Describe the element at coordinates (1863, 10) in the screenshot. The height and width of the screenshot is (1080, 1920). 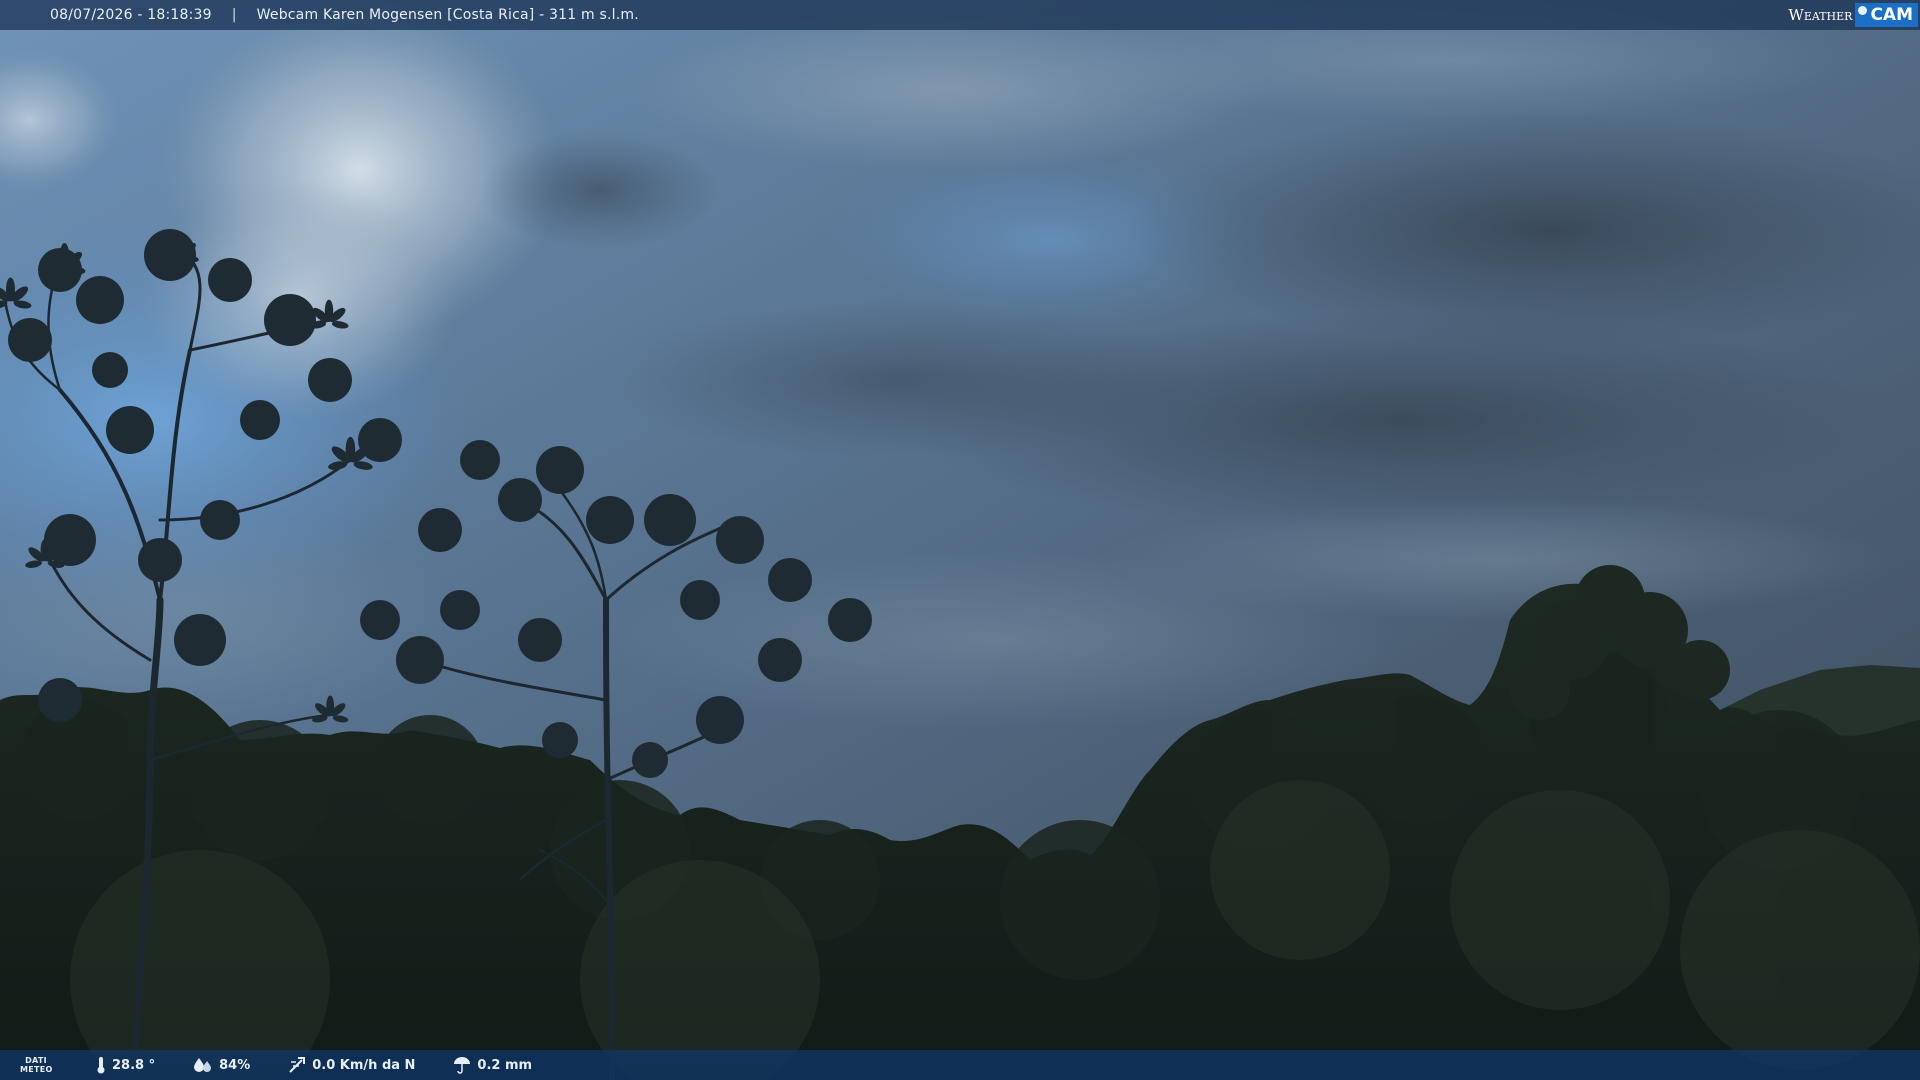
I see `logo-dot-icon` at that location.